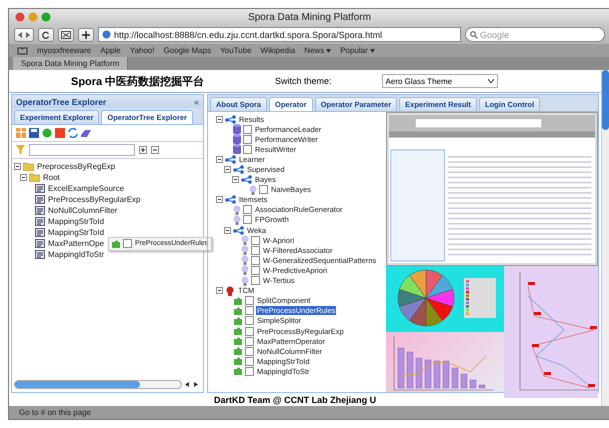 The width and height of the screenshot is (609, 428). What do you see at coordinates (22, 50) in the screenshot?
I see `book-icon` at bounding box center [22, 50].